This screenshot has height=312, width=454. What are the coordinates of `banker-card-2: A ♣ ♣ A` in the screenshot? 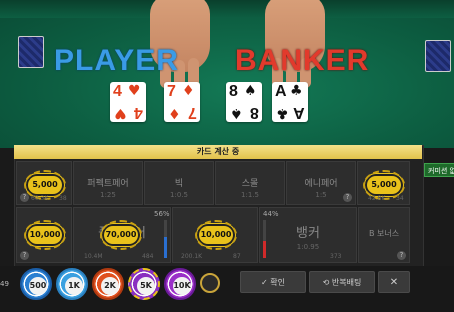 It's located at (290, 102).